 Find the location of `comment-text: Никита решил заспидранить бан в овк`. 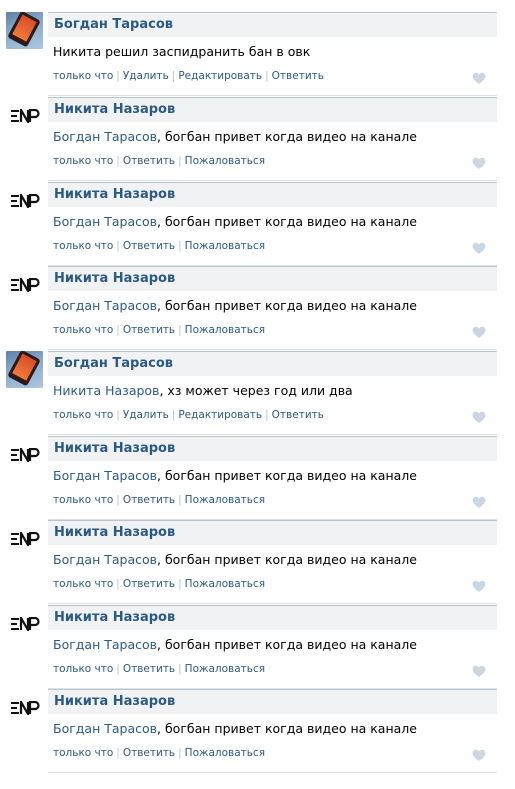

comment-text: Никита решил заспидранить бан в овк is located at coordinates (181, 51).